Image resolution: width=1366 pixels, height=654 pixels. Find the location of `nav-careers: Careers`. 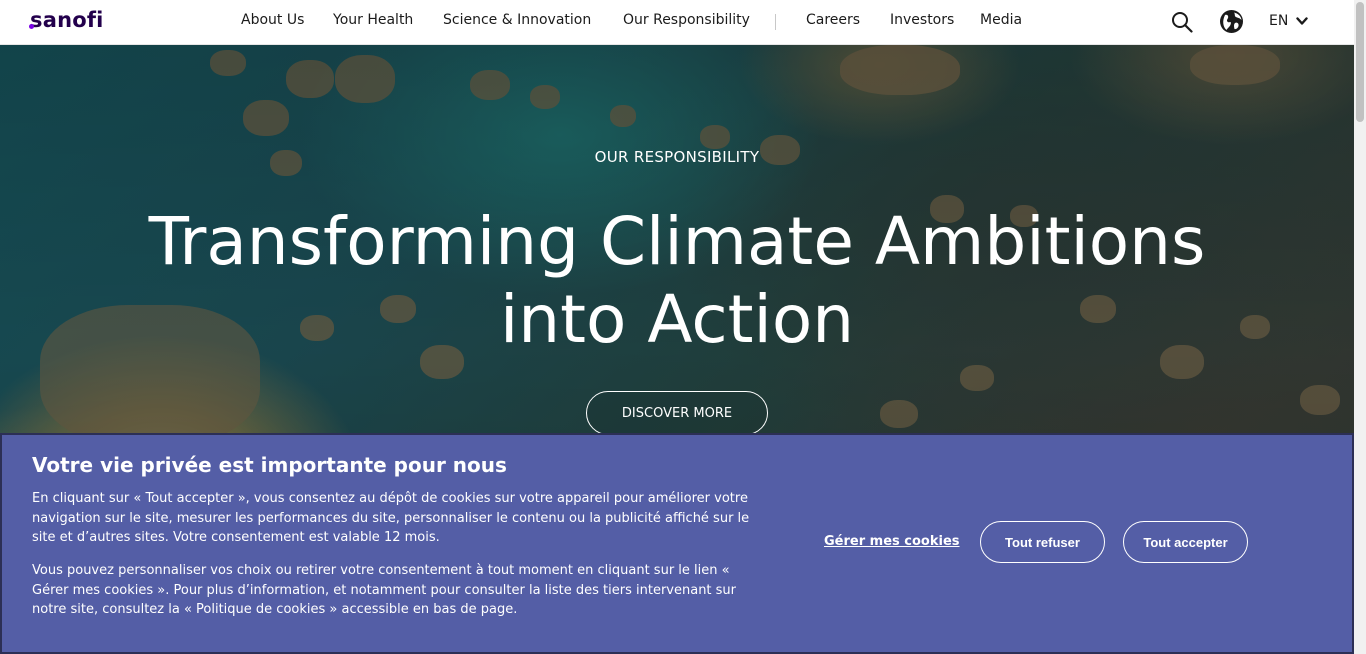

nav-careers: Careers is located at coordinates (833, 20).